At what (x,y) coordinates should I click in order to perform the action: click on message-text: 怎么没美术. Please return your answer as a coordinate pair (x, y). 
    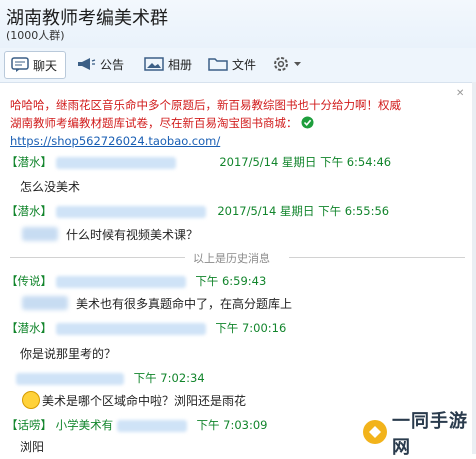
    Looking at the image, I should click on (50, 187).